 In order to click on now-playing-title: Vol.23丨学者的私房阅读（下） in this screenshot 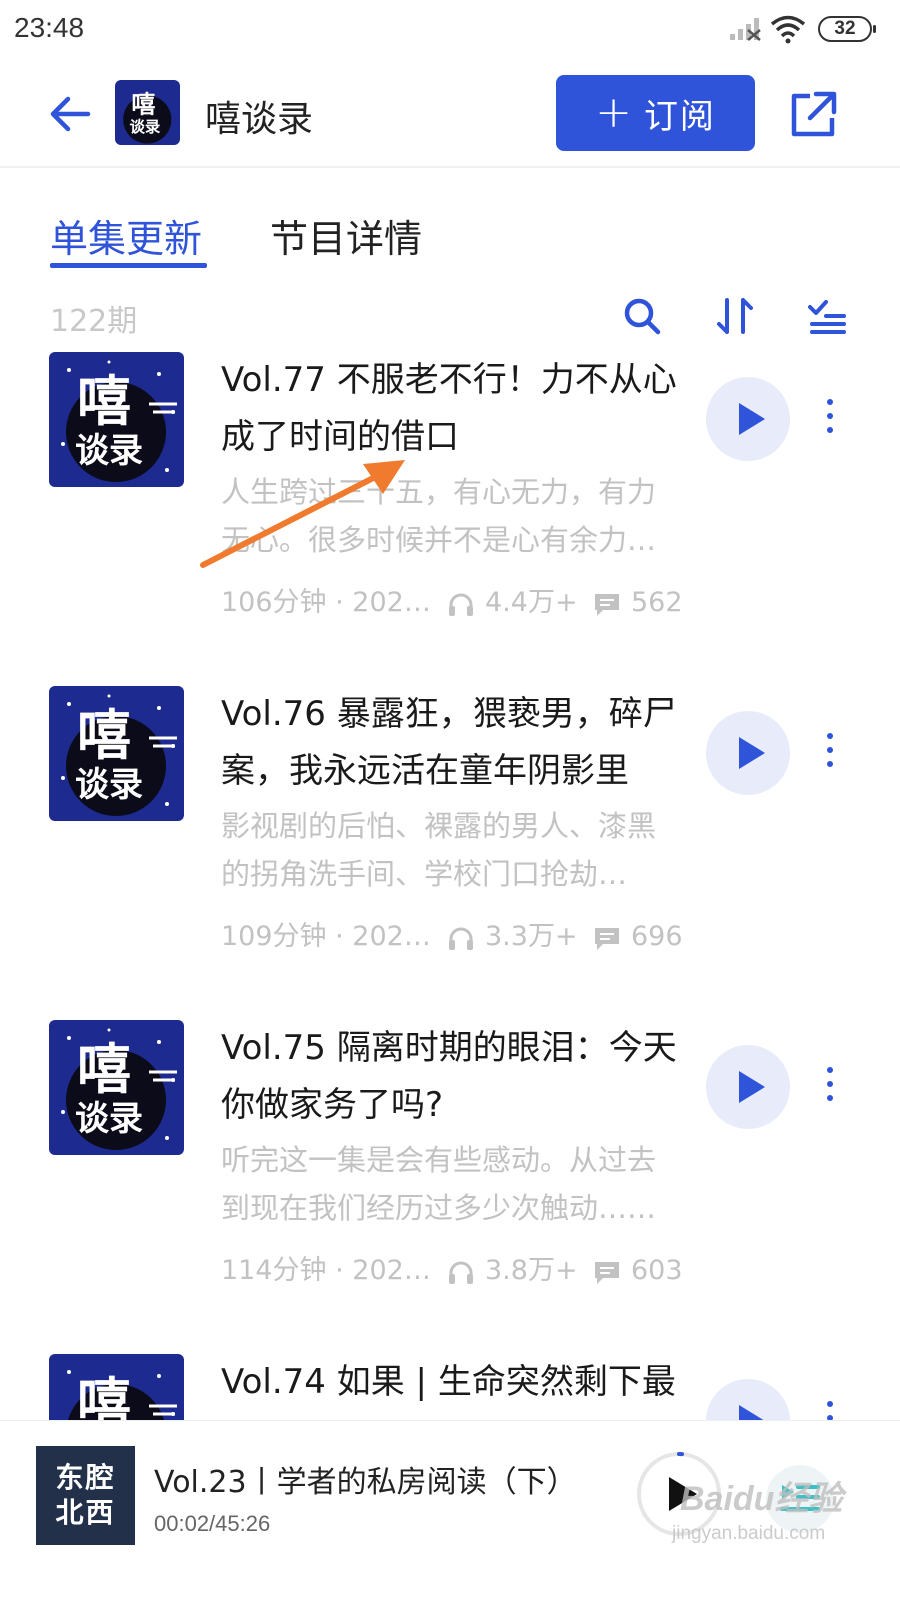, I will do `click(365, 1482)`.